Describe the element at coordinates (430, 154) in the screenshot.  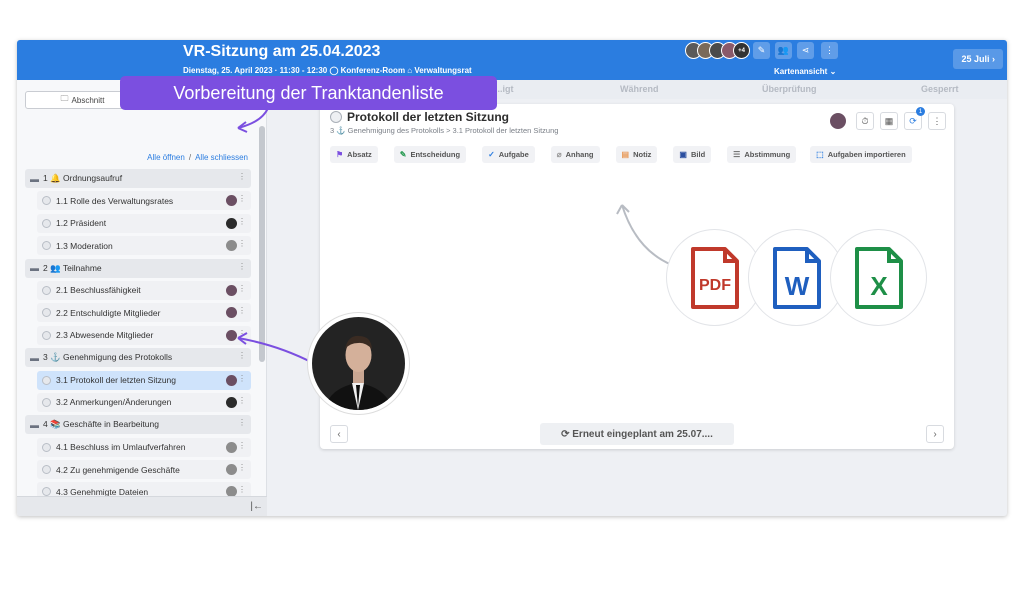
I see `add-entscheidung-button: ✎ Entscheidung` at that location.